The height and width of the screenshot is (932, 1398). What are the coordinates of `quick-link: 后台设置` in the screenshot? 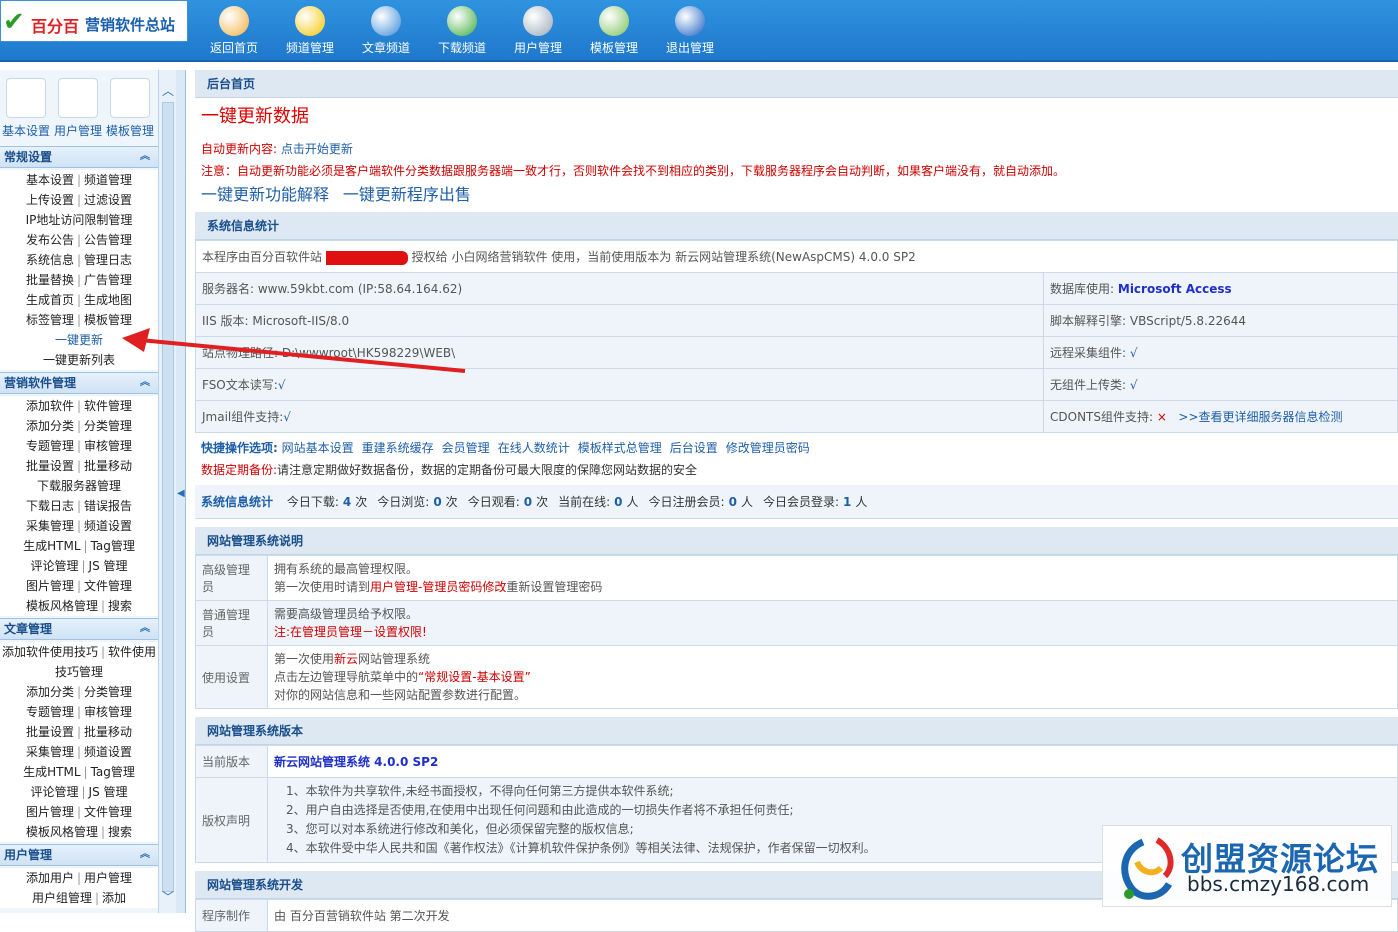 It's located at (694, 448).